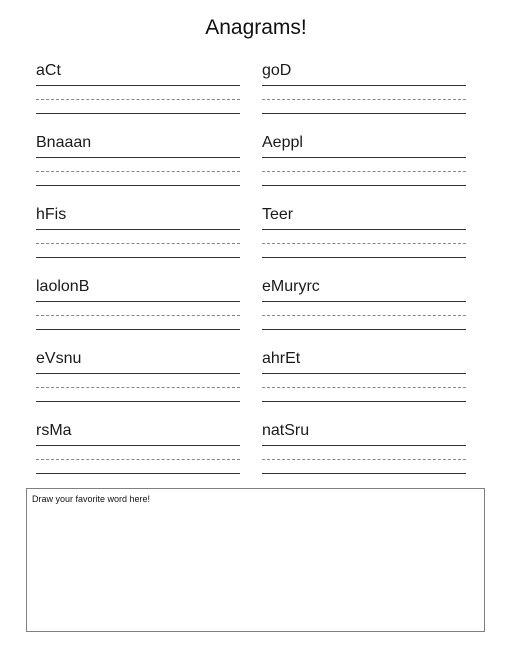 Image resolution: width=512 pixels, height=662 pixels. What do you see at coordinates (59, 358) in the screenshot?
I see `scrambled-word: eVsnu` at bounding box center [59, 358].